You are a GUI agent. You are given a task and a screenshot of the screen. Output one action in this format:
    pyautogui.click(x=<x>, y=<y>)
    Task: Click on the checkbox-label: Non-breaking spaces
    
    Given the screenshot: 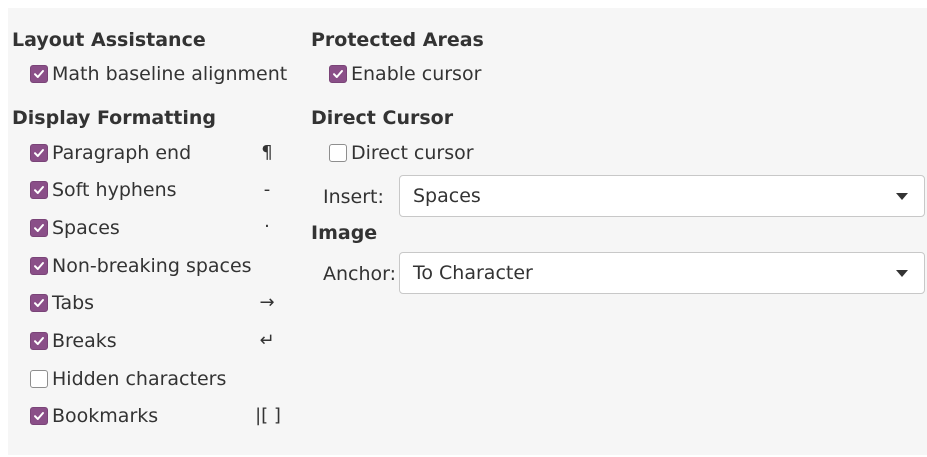 What is the action you would take?
    pyautogui.click(x=152, y=266)
    